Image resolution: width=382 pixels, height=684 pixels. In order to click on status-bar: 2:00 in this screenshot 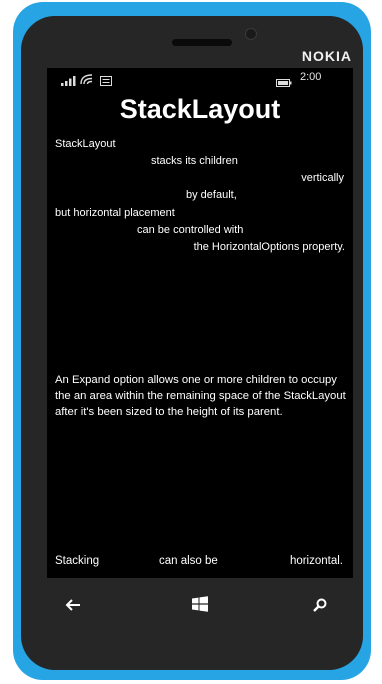, I will do `click(200, 77)`.